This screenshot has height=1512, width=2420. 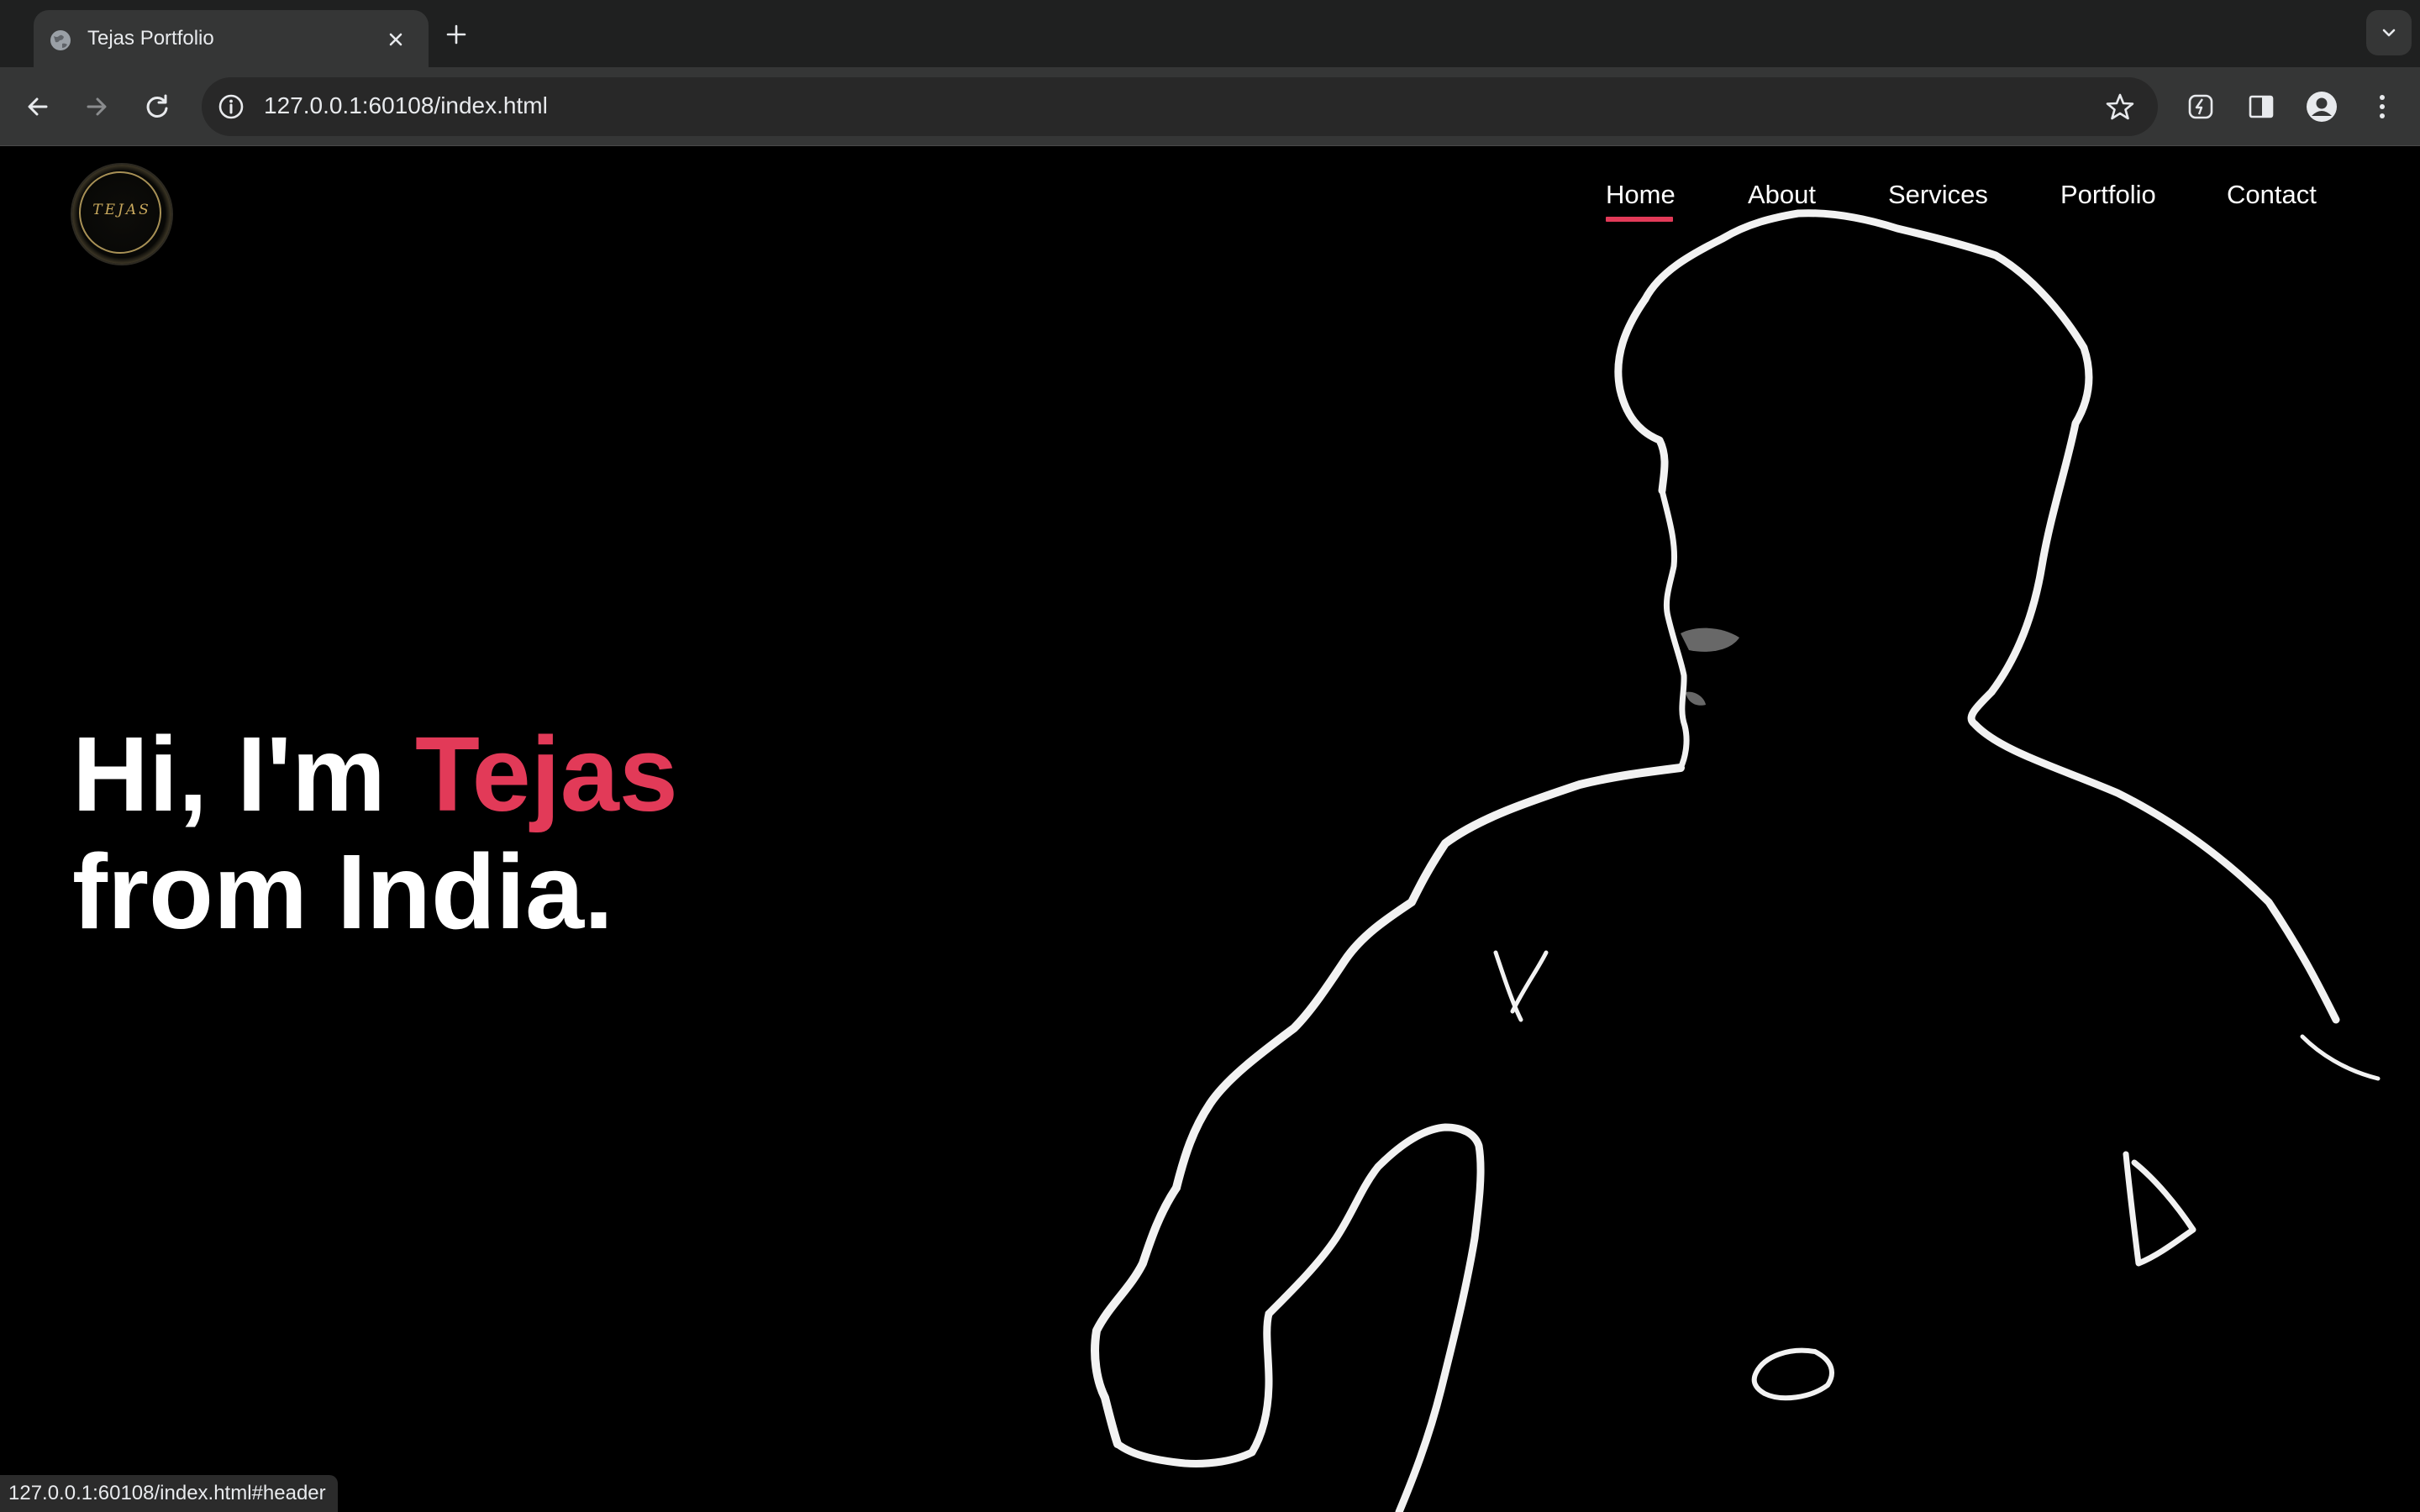 What do you see at coordinates (231, 106) in the screenshot?
I see `site-info-icon` at bounding box center [231, 106].